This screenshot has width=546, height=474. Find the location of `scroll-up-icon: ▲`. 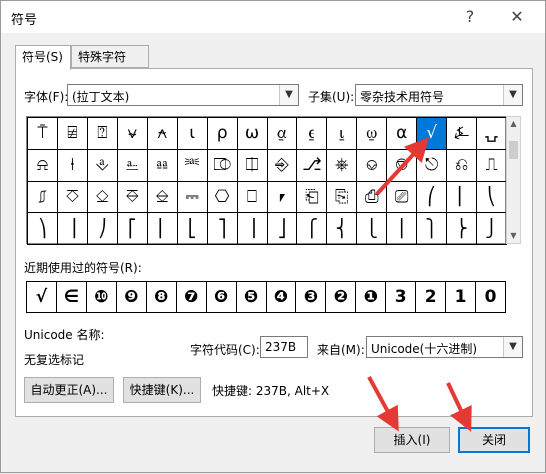

scroll-up-icon: ▲ is located at coordinates (513, 124).